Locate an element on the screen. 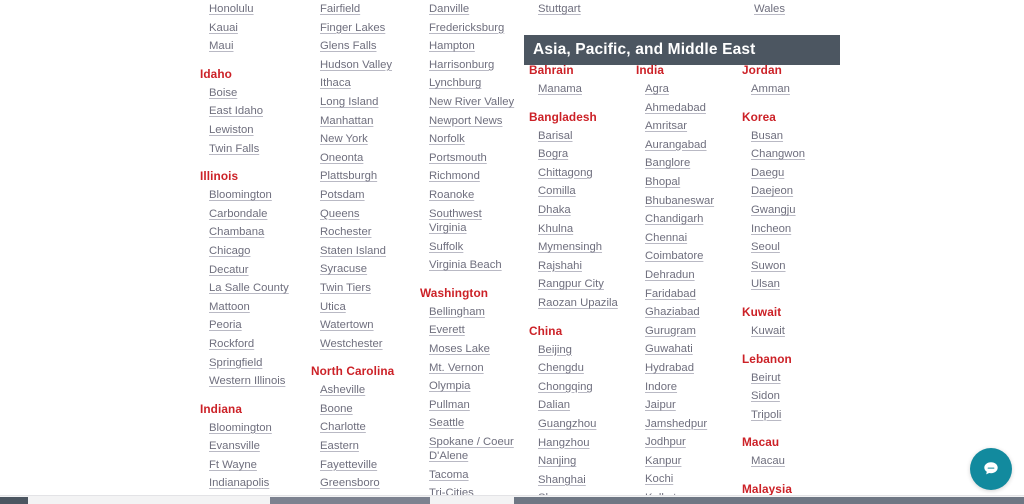 Image resolution: width=1024 pixels, height=504 pixels. city-link: Newport News is located at coordinates (471, 121).